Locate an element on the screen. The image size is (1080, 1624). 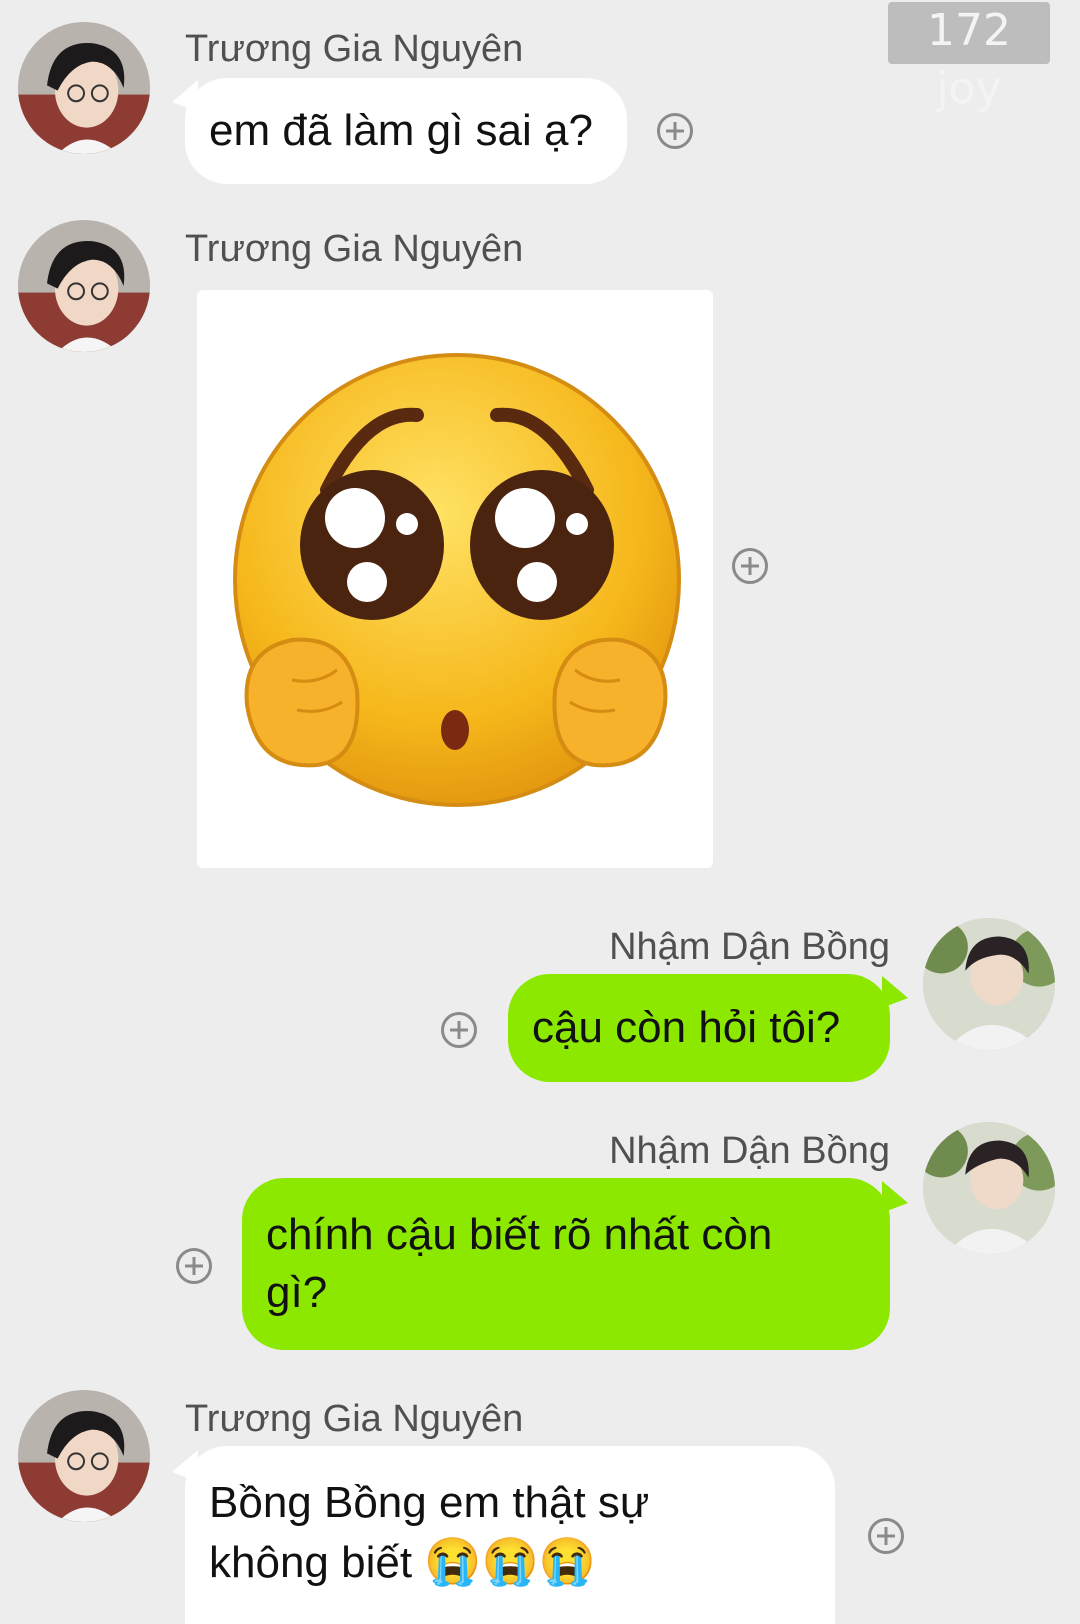
watermark-label: 172 joy is located at coordinates (969, 58).